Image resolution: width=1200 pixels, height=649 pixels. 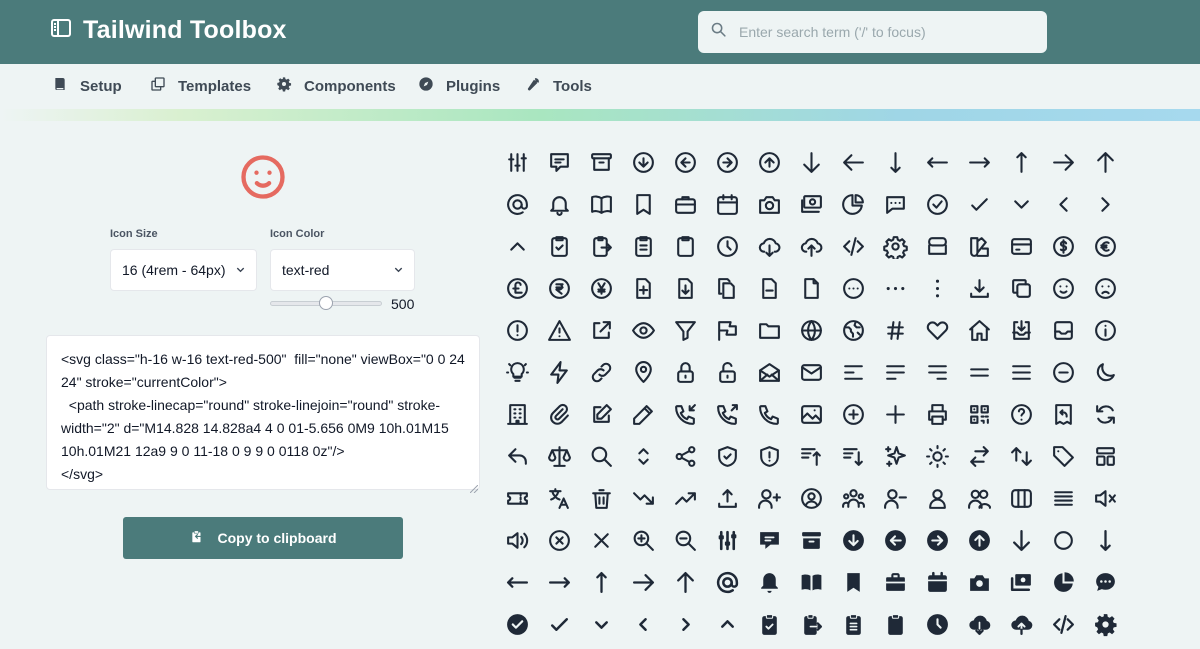 What do you see at coordinates (1063, 456) in the screenshot?
I see `tag-icon` at bounding box center [1063, 456].